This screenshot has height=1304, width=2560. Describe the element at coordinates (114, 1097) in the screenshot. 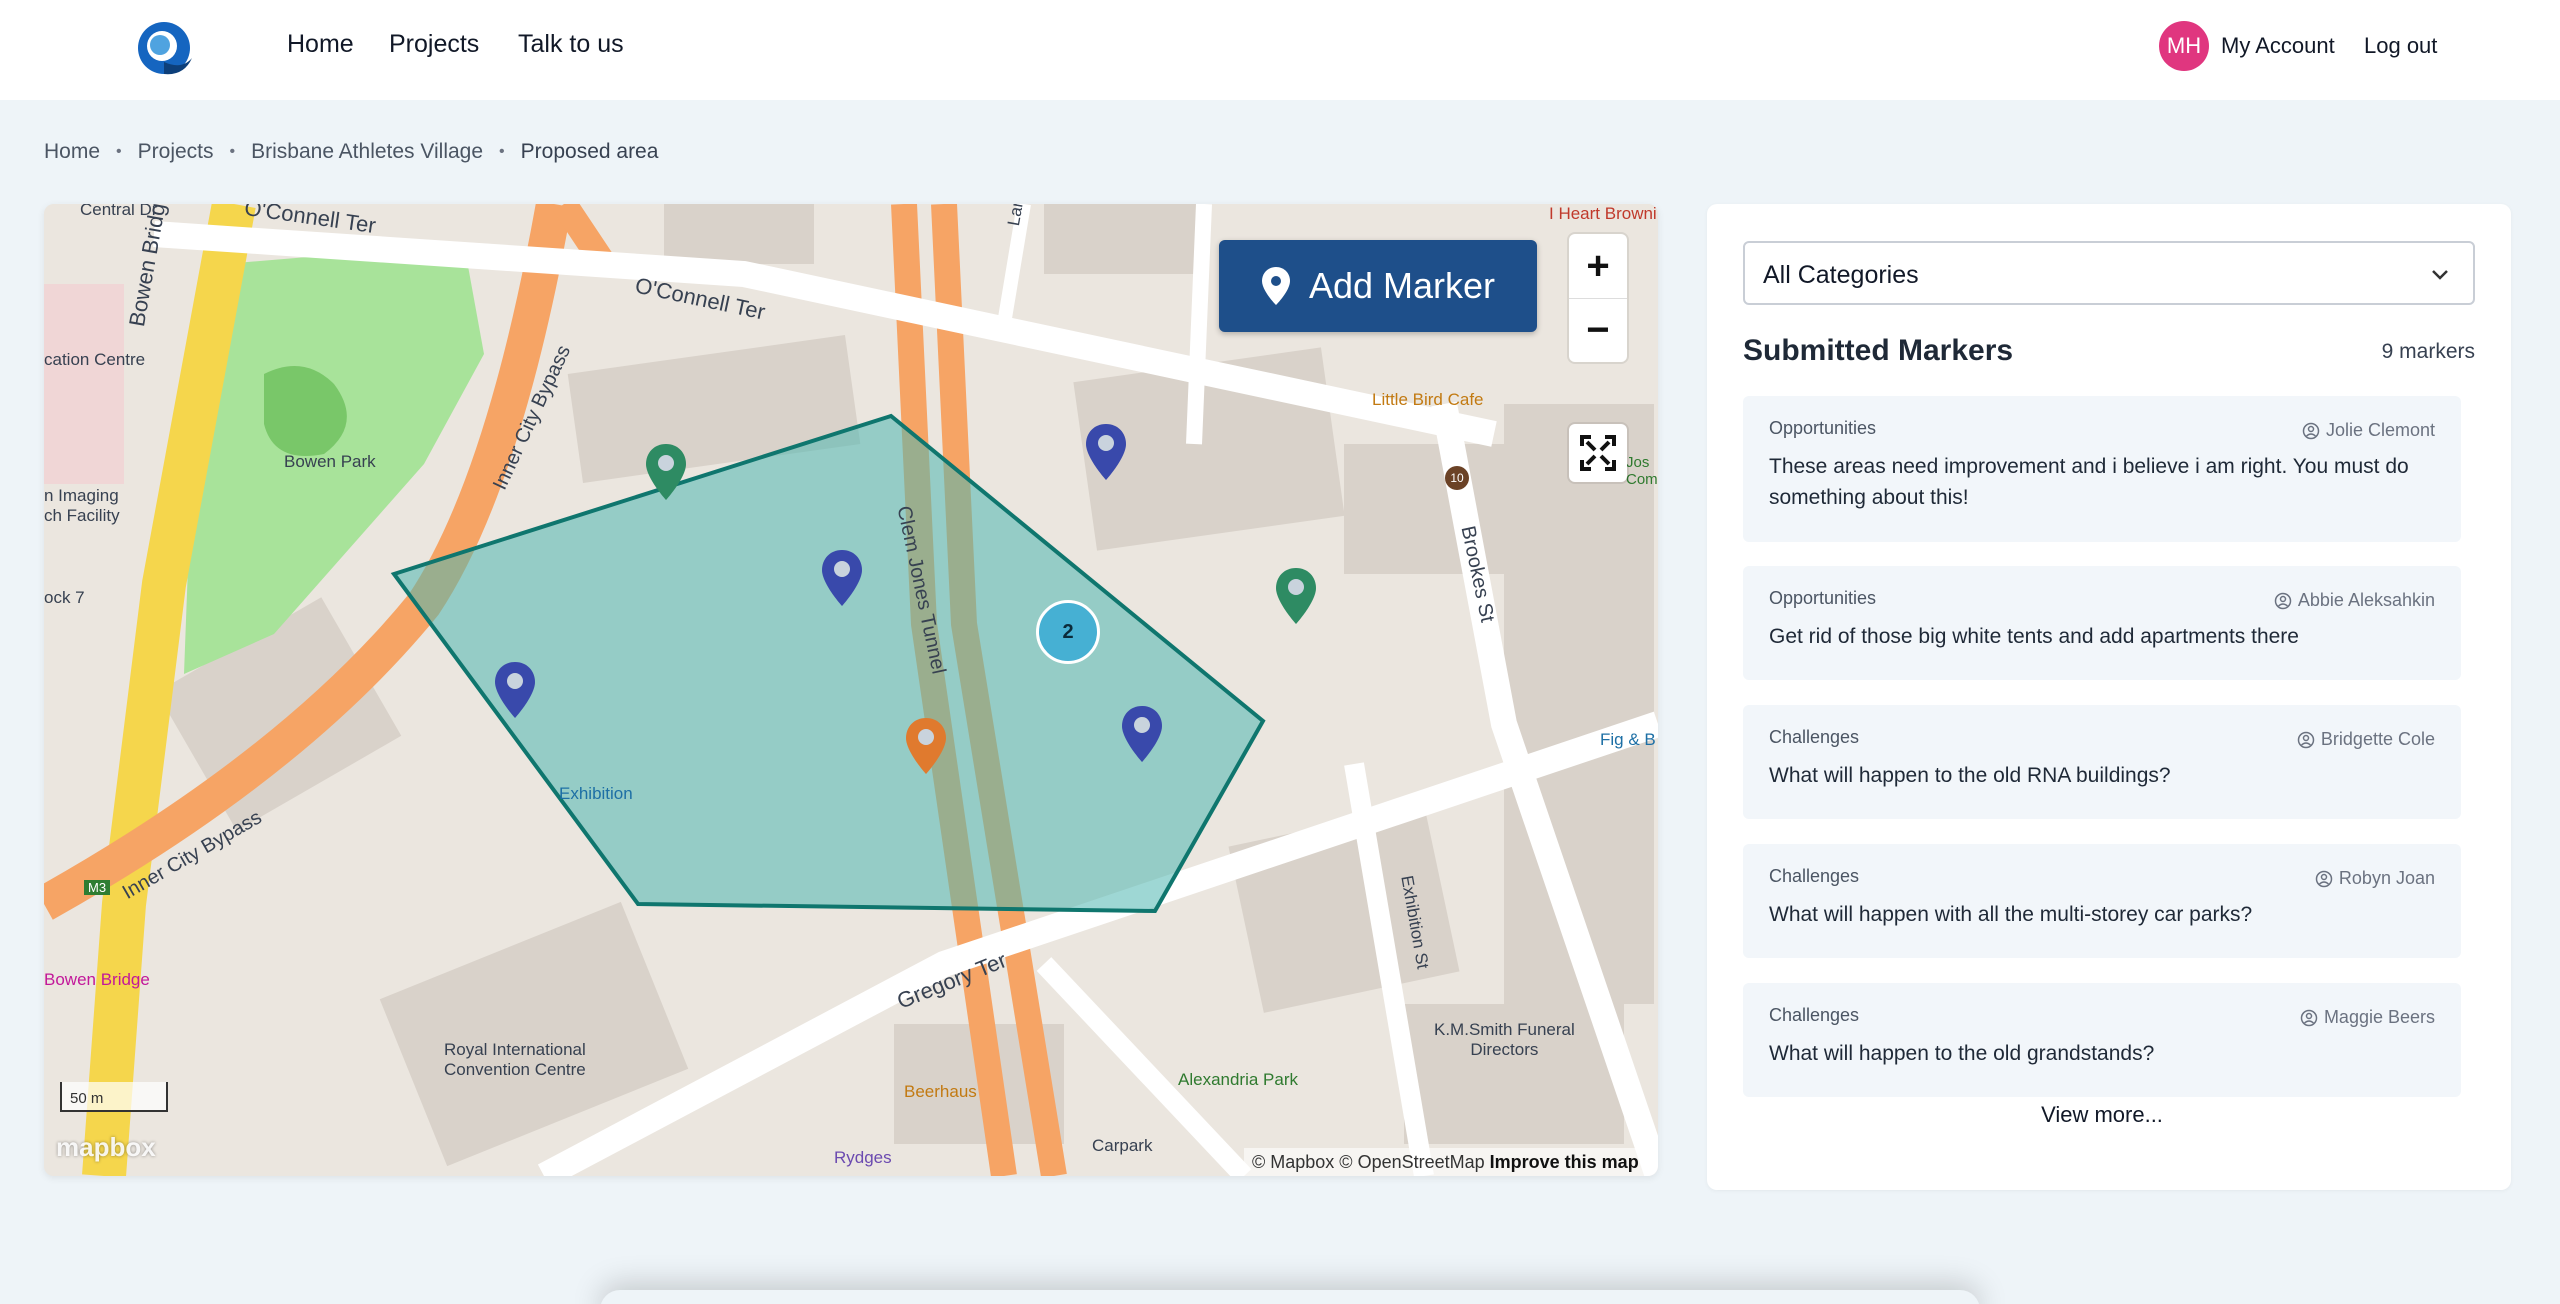

I see `map-scale-bar: 50 m` at that location.